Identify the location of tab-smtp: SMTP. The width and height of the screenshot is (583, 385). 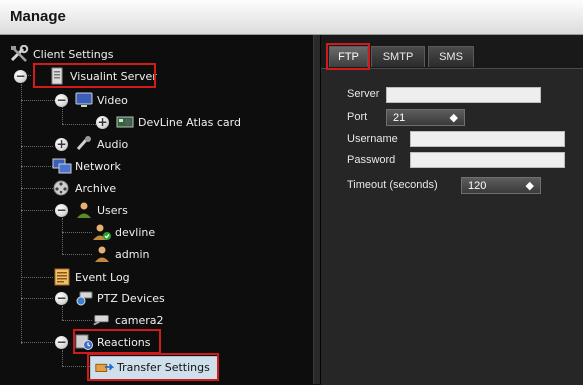
(398, 56).